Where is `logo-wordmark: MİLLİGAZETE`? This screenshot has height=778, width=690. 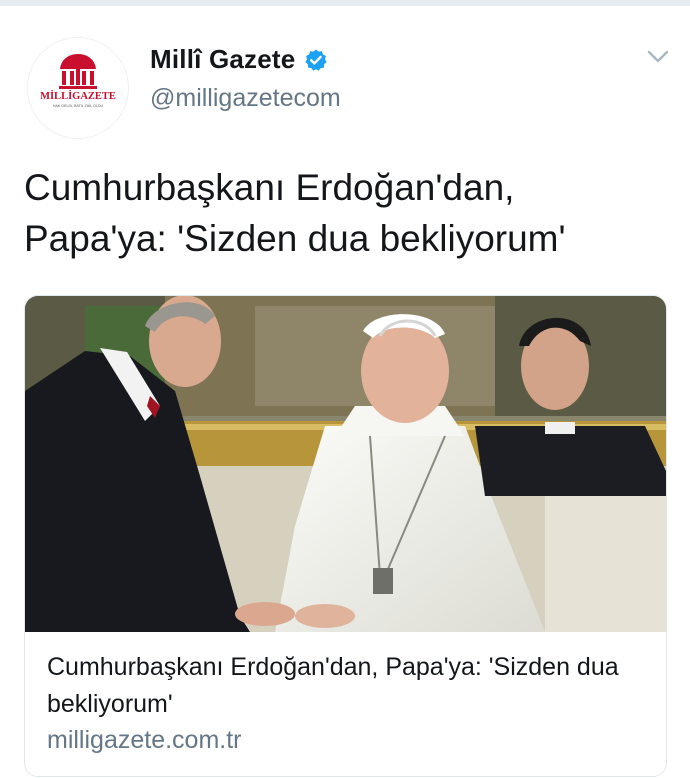 logo-wordmark: MİLLİGAZETE is located at coordinates (78, 96).